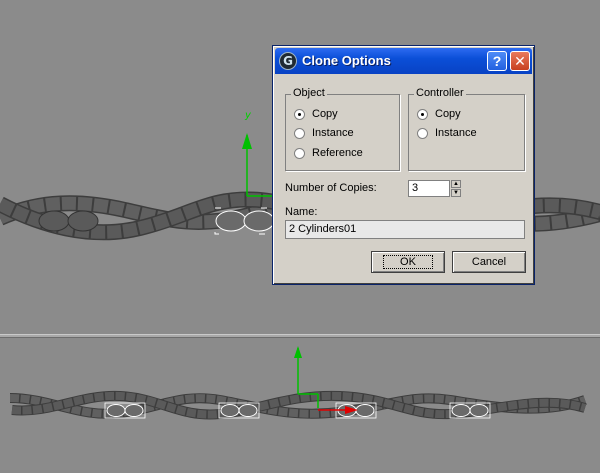 The height and width of the screenshot is (473, 600). I want to click on dialog-title: Clone Options, so click(346, 60).